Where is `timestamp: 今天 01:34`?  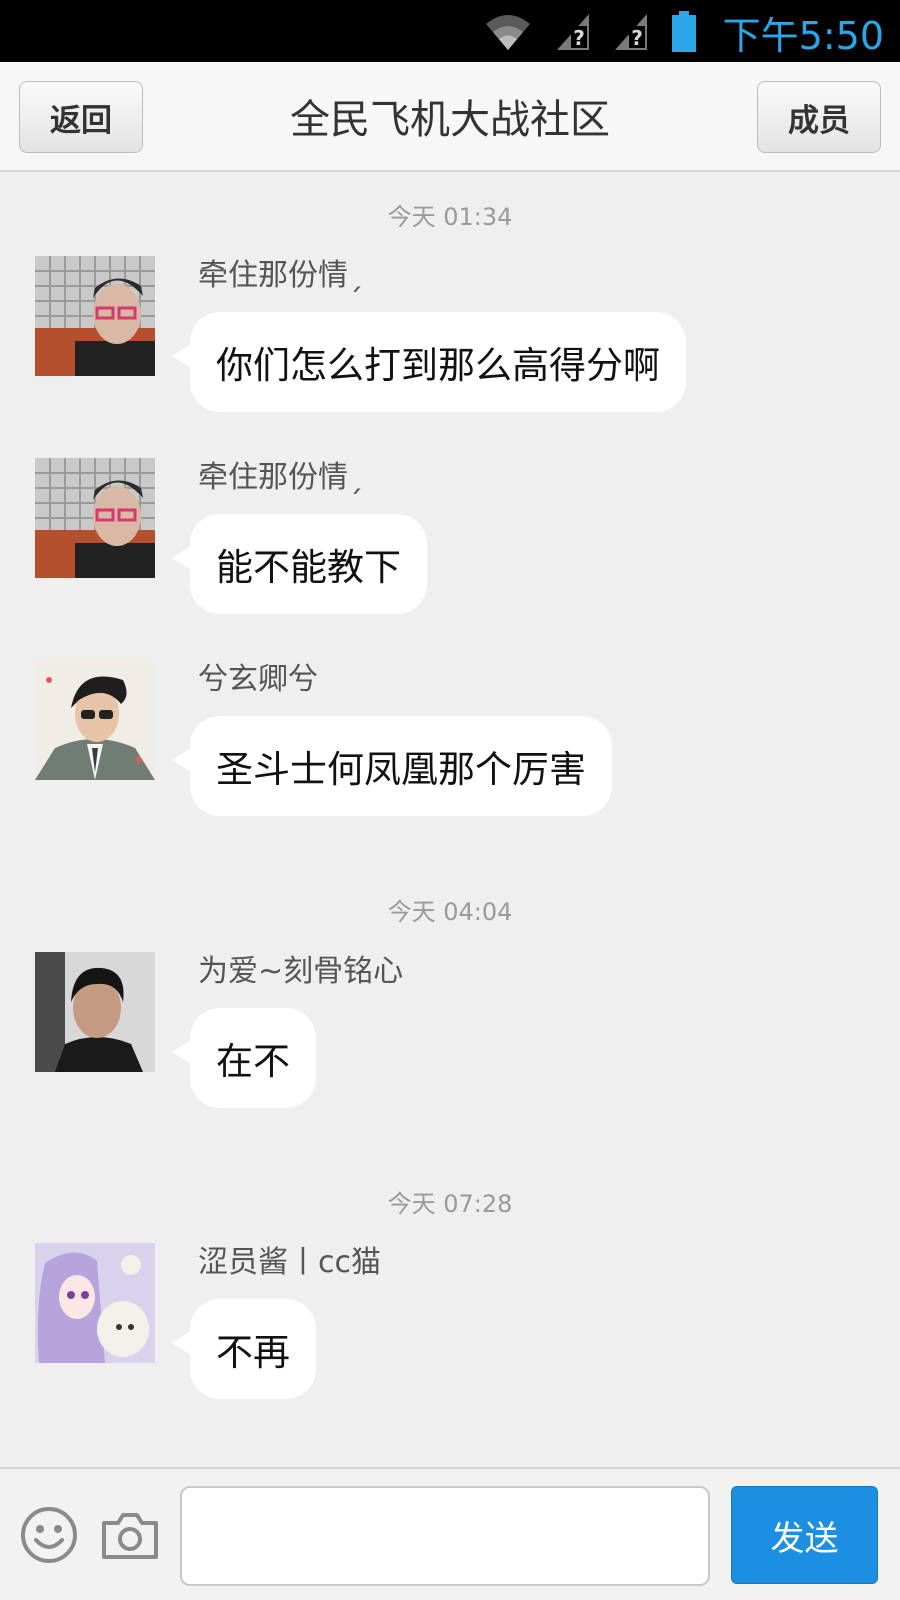
timestamp: 今天 01:34 is located at coordinates (450, 217).